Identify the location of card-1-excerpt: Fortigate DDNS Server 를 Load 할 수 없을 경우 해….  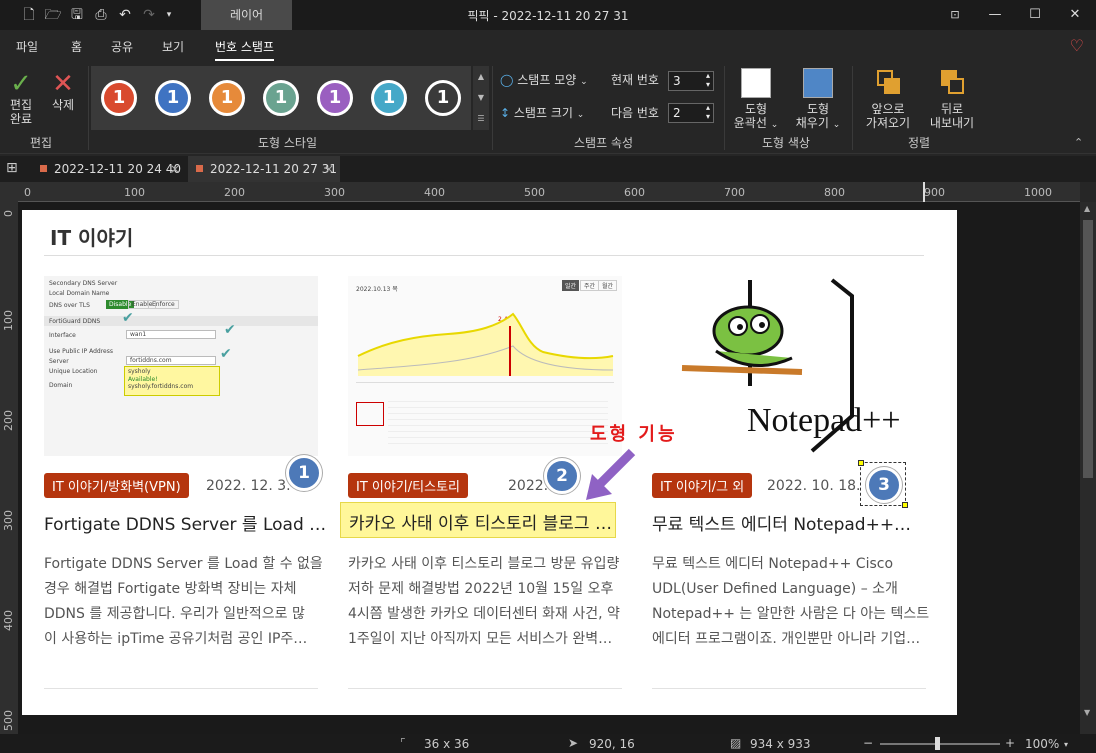
(183, 602).